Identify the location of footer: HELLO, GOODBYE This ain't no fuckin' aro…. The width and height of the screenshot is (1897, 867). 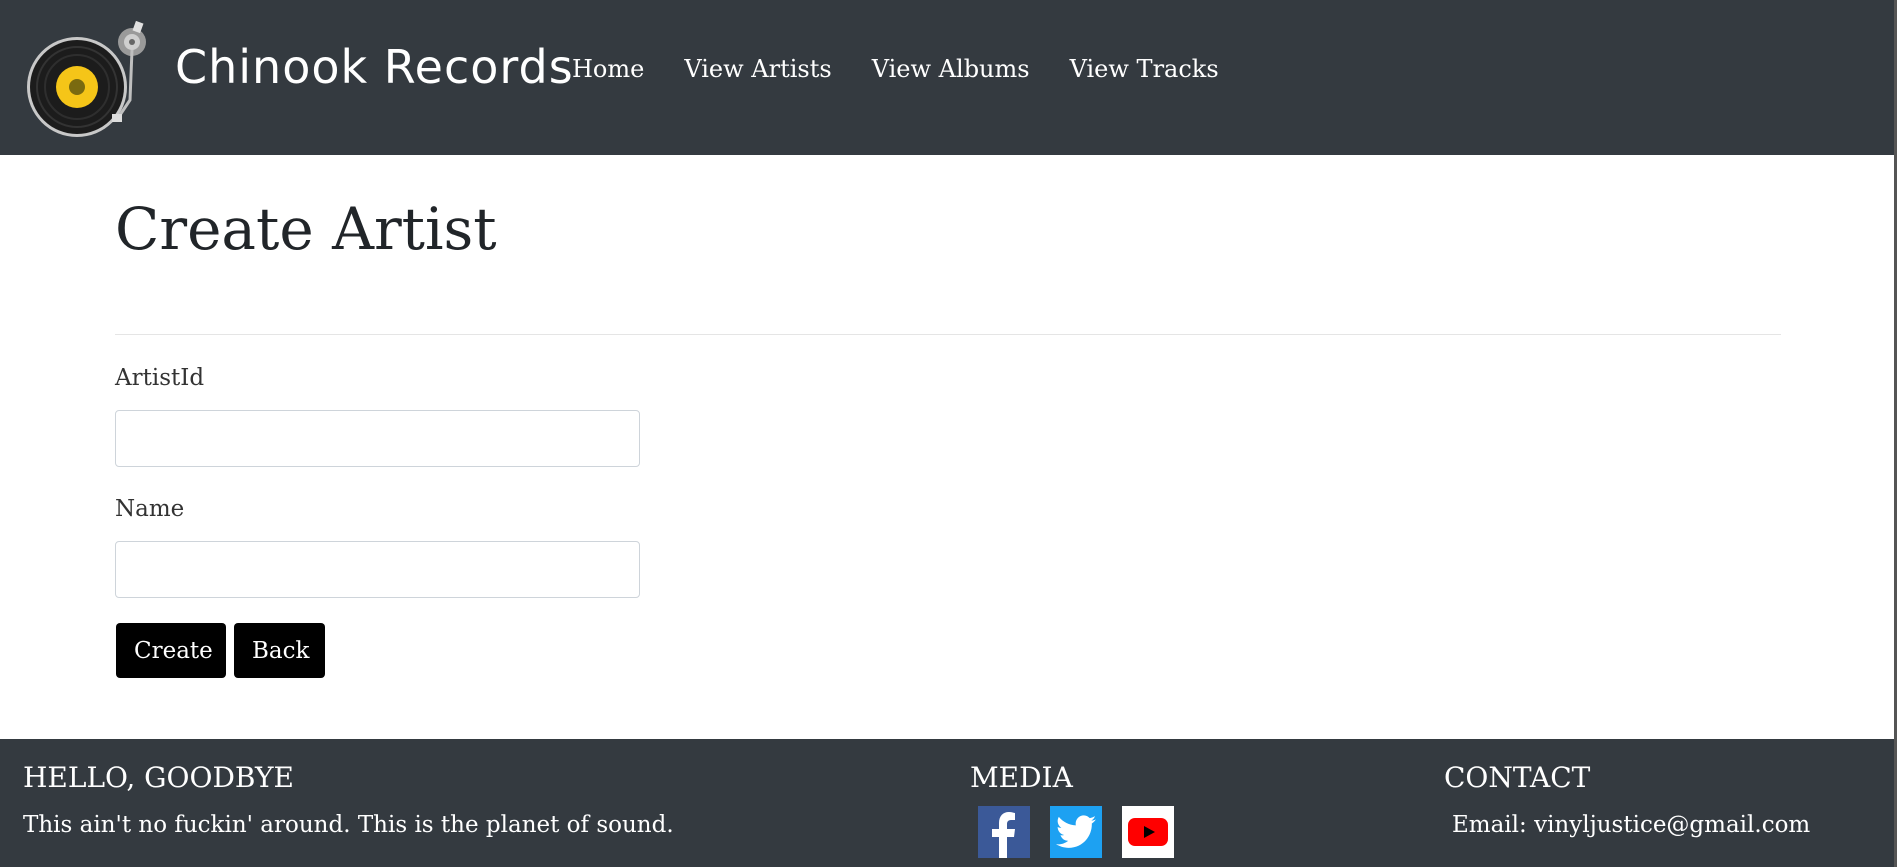
(947, 803).